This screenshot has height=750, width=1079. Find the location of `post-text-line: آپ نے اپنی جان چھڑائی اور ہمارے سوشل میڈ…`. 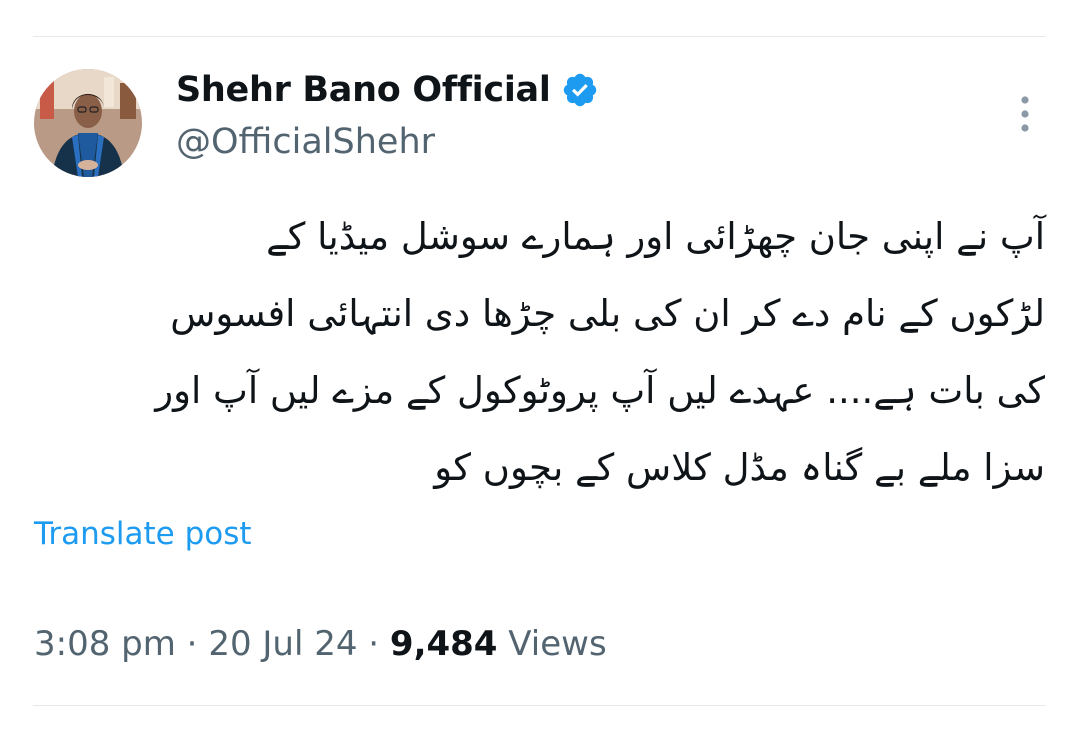

post-text-line: آپ نے اپنی جان چھڑائی اور ہمارے سوشل میڈ… is located at coordinates (655, 236).